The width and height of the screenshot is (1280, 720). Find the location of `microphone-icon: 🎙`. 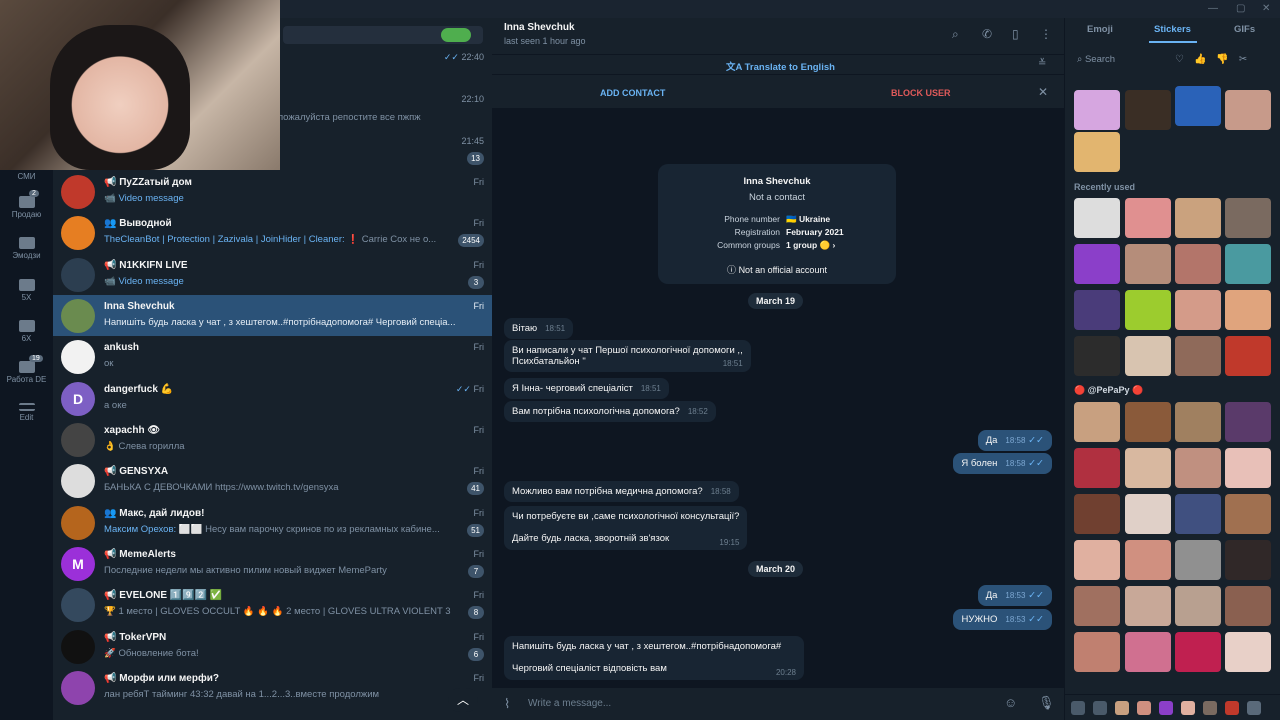

microphone-icon: 🎙 is located at coordinates (1046, 703).